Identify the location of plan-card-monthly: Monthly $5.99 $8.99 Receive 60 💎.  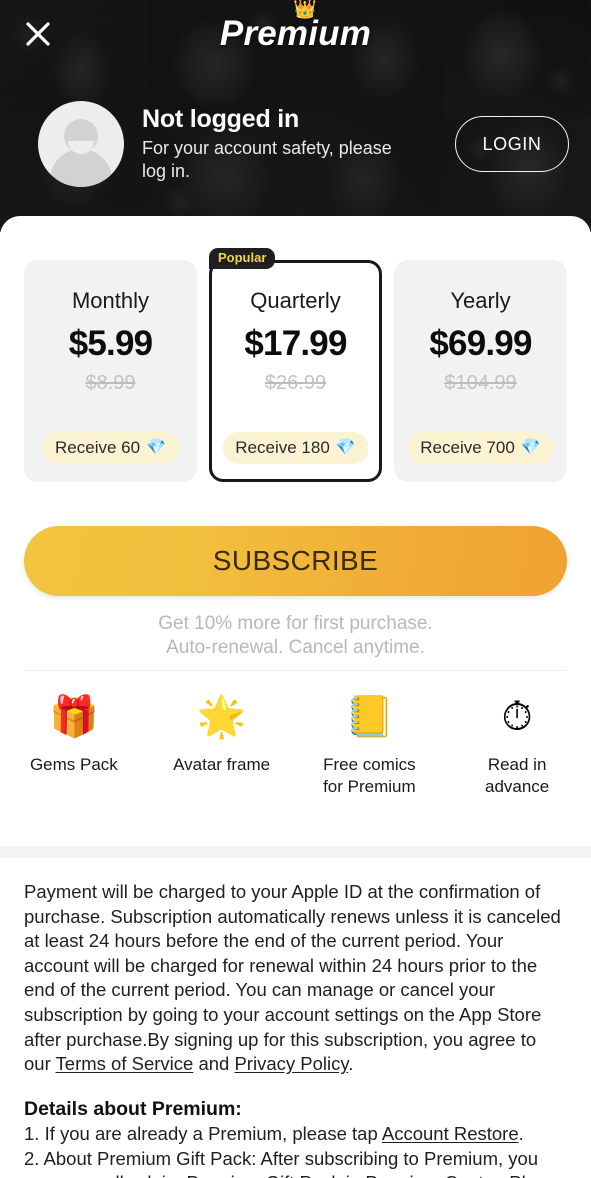
(110, 371).